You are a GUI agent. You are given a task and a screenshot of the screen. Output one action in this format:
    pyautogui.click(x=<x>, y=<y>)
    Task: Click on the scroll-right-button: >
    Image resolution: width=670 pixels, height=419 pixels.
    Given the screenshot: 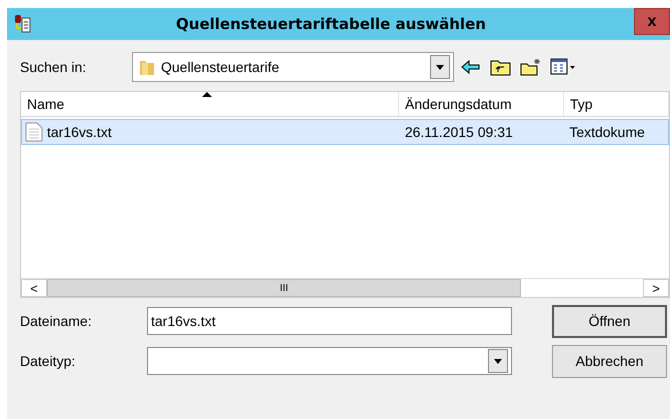 What is the action you would take?
    pyautogui.click(x=656, y=288)
    